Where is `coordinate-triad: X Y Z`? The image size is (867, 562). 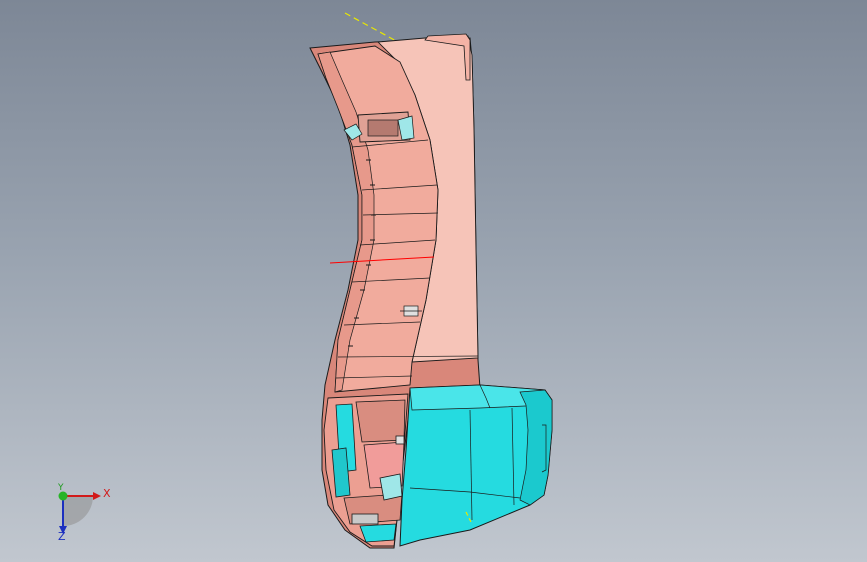 coordinate-triad: X Y Z is located at coordinates (85, 513).